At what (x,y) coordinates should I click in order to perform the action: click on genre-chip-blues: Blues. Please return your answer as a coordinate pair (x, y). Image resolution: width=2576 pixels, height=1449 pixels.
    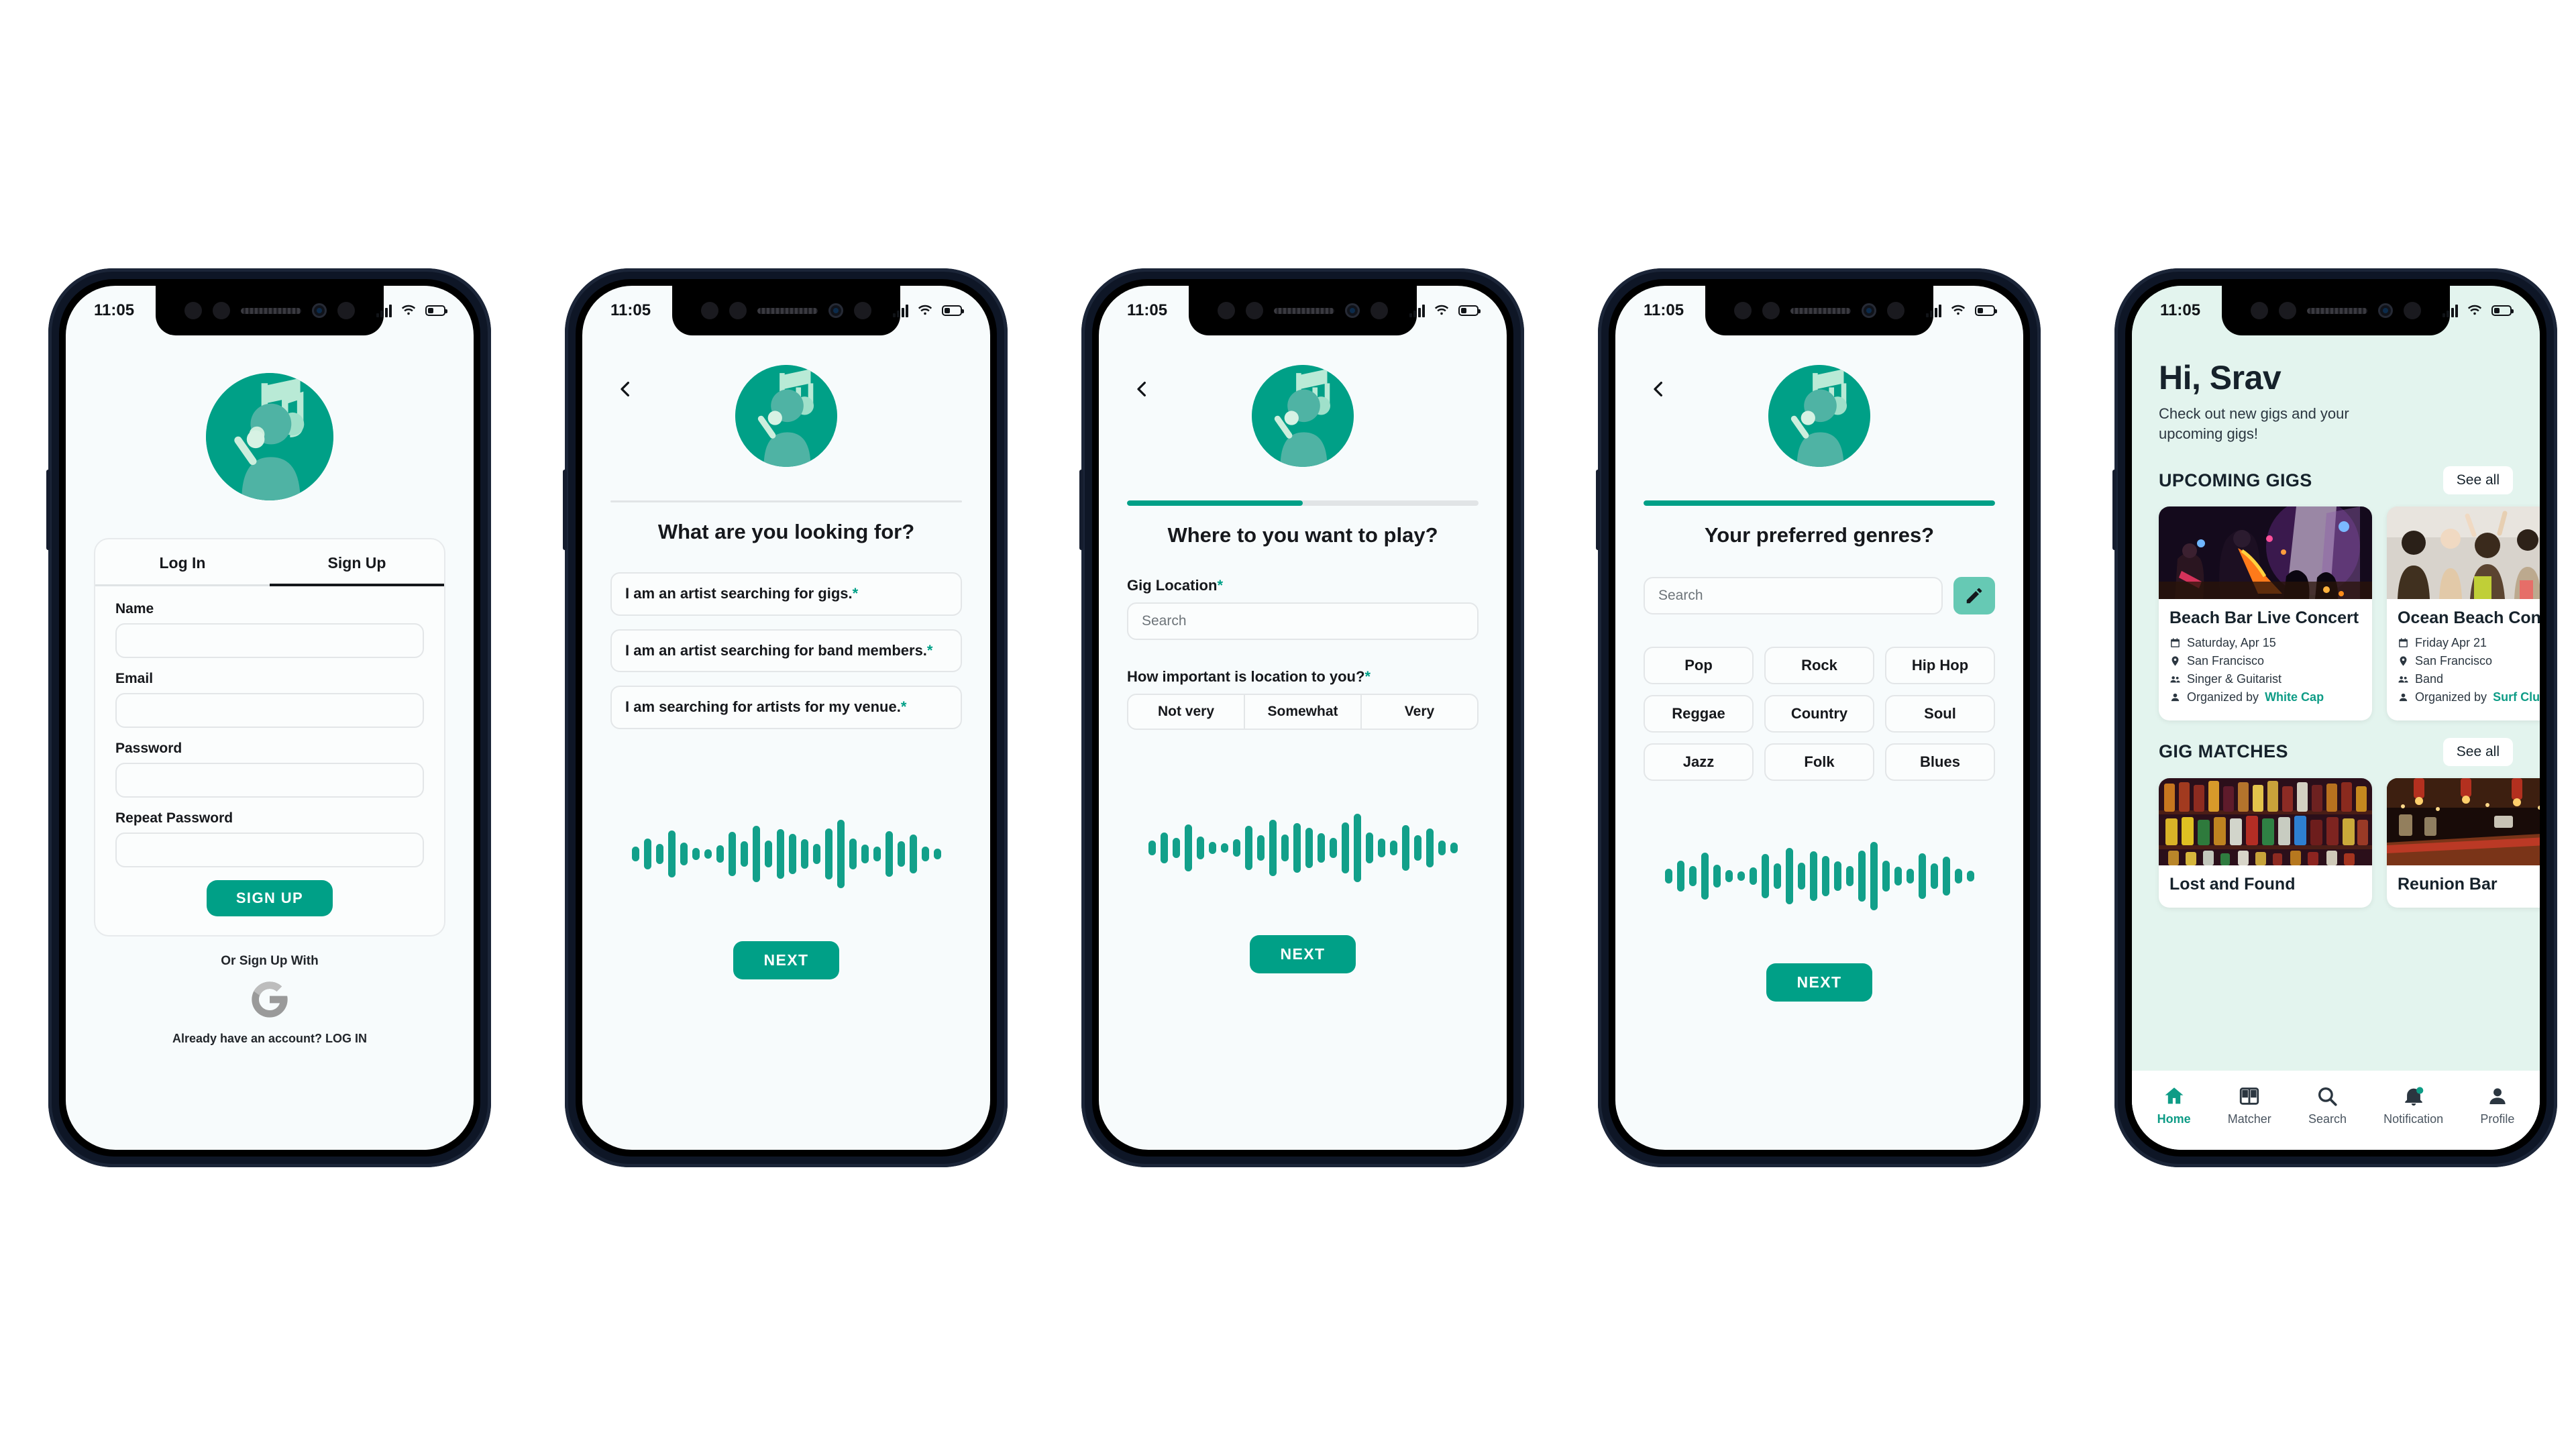
    Looking at the image, I should click on (1940, 762).